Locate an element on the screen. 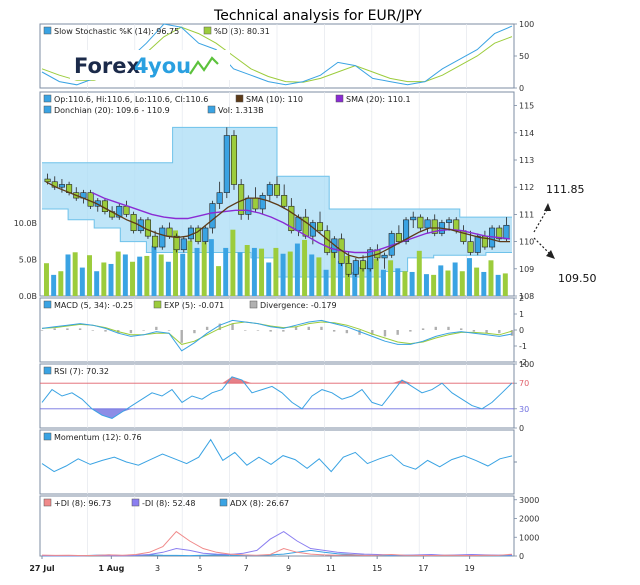 The width and height of the screenshot is (640, 585). chart-title: Technical analysis for EUR/JPY is located at coordinates (317, 16).